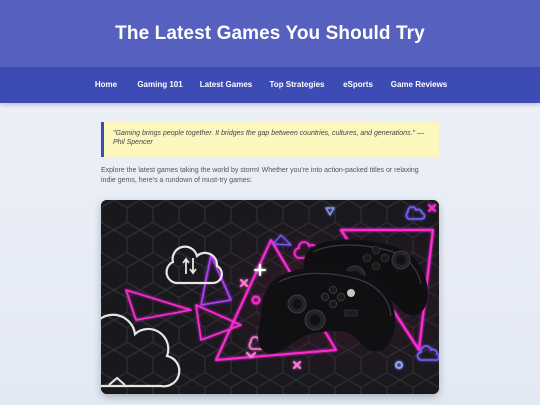 This screenshot has height=405, width=540. I want to click on nav-item-latest-games: Latest Games, so click(226, 85).